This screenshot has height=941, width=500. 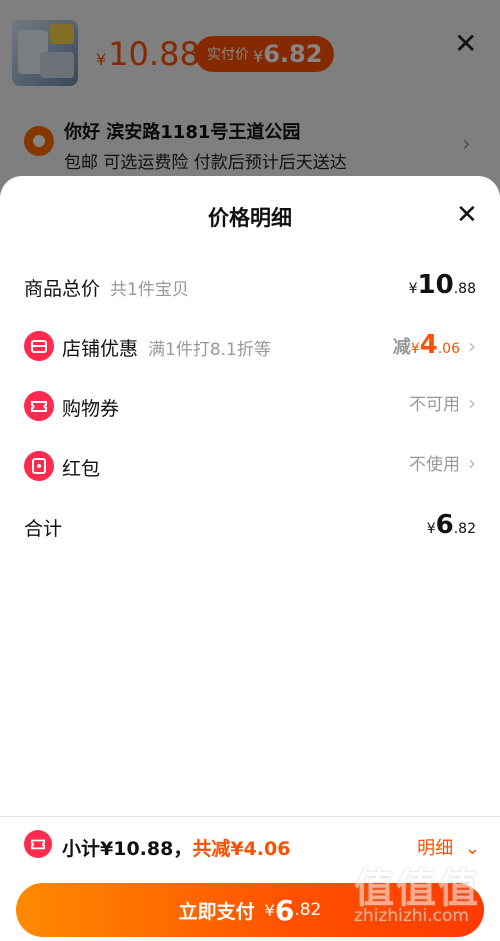 I want to click on red-envelope-icon, so click(x=39, y=466).